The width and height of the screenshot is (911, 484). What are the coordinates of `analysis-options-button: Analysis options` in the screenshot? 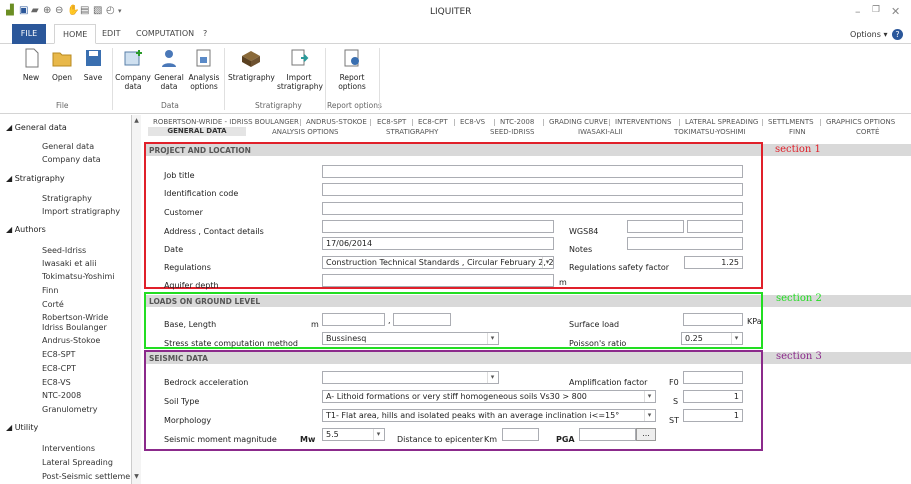 It's located at (204, 69).